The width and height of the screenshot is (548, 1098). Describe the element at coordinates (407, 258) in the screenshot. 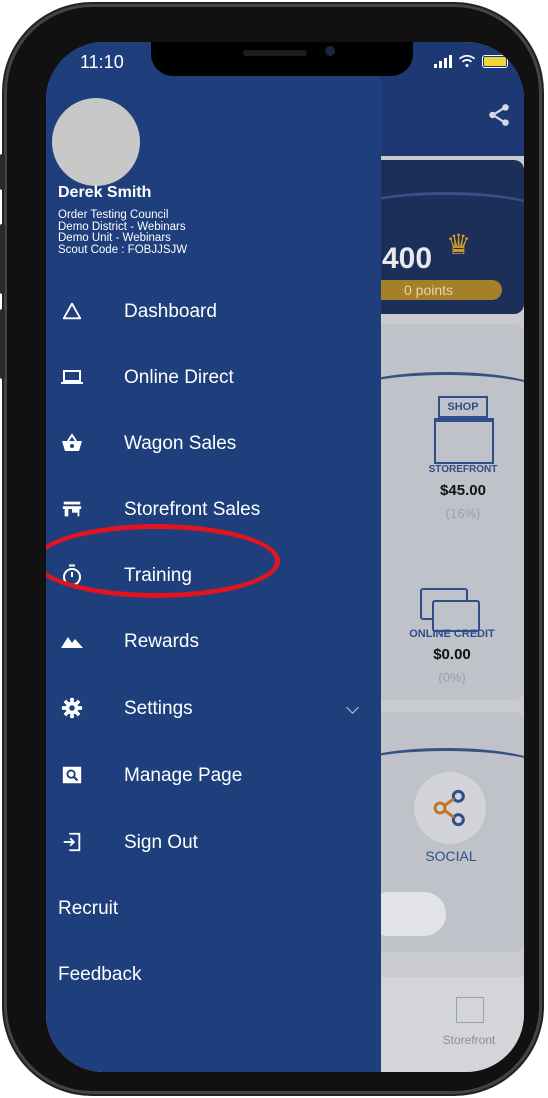

I see `score-value: 400` at that location.